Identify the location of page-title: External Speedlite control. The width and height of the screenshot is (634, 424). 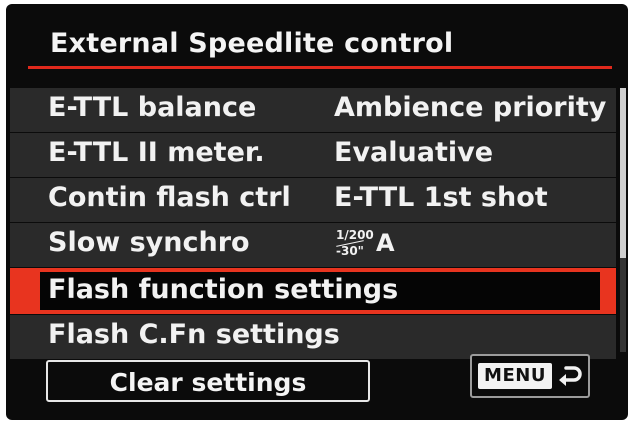
(252, 43).